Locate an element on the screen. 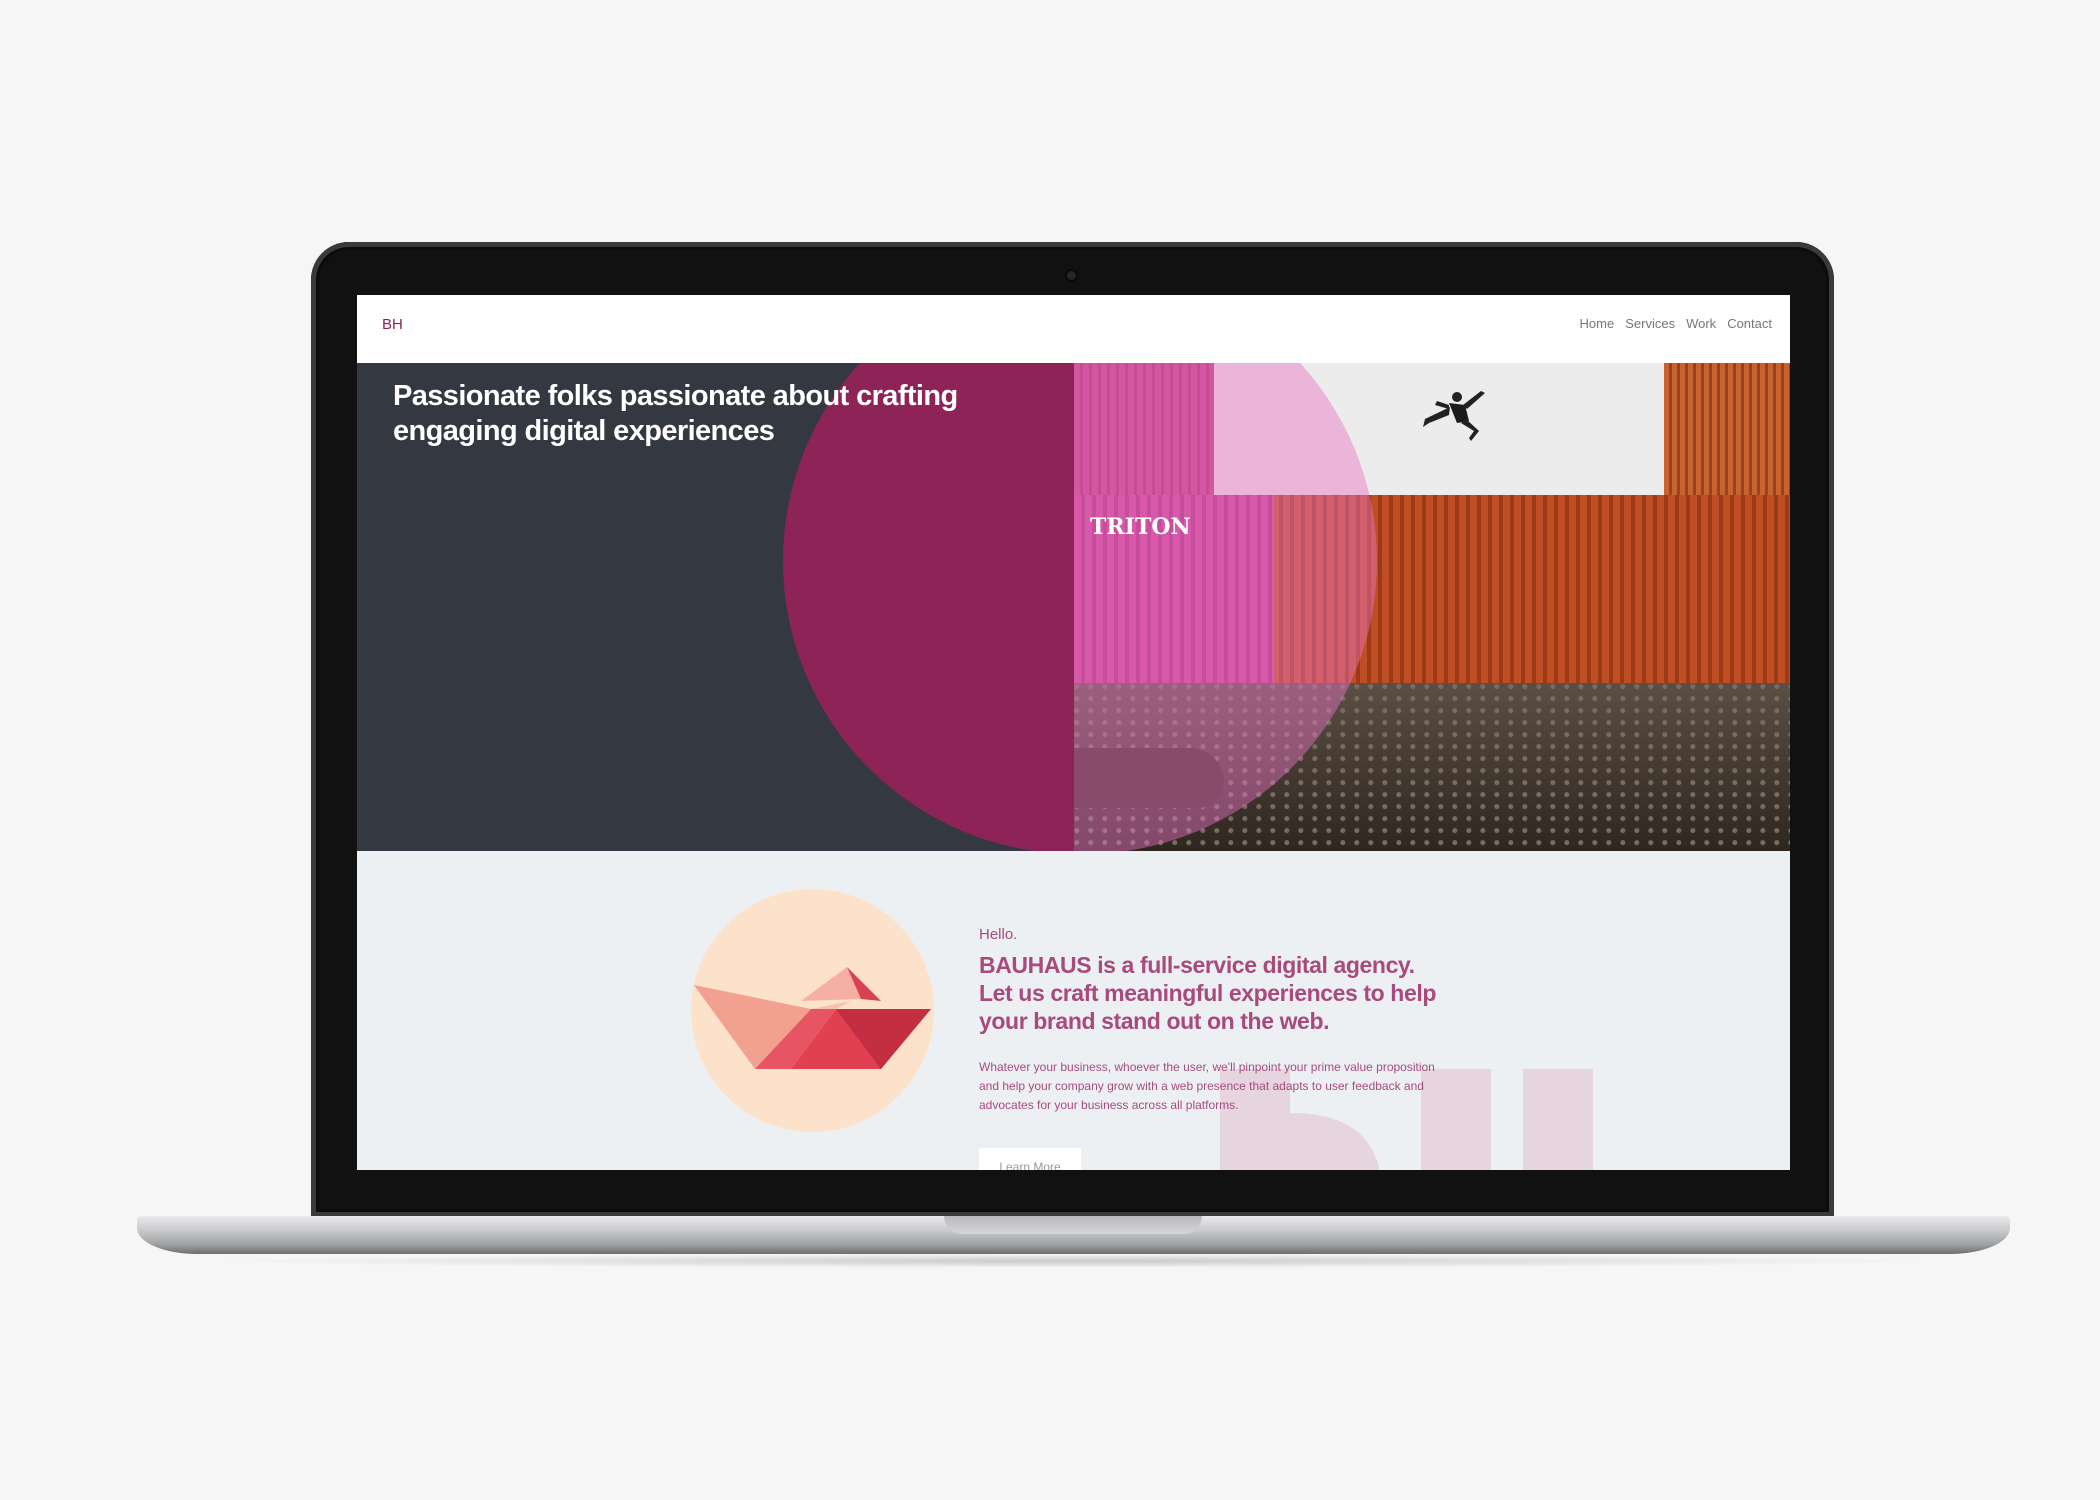  nav-contact: Contact is located at coordinates (1749, 323).